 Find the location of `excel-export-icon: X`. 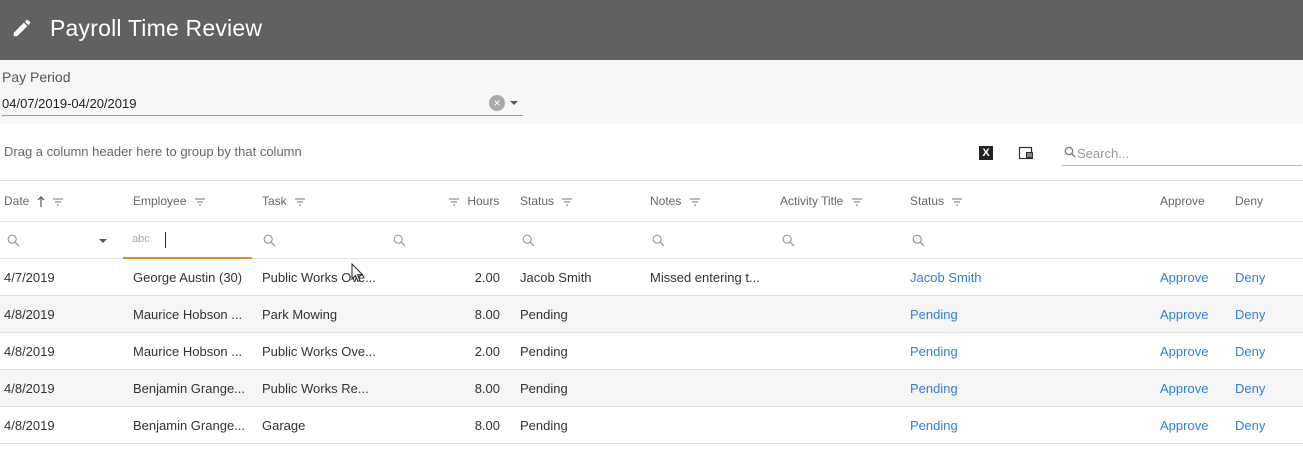

excel-export-icon: X is located at coordinates (986, 153).